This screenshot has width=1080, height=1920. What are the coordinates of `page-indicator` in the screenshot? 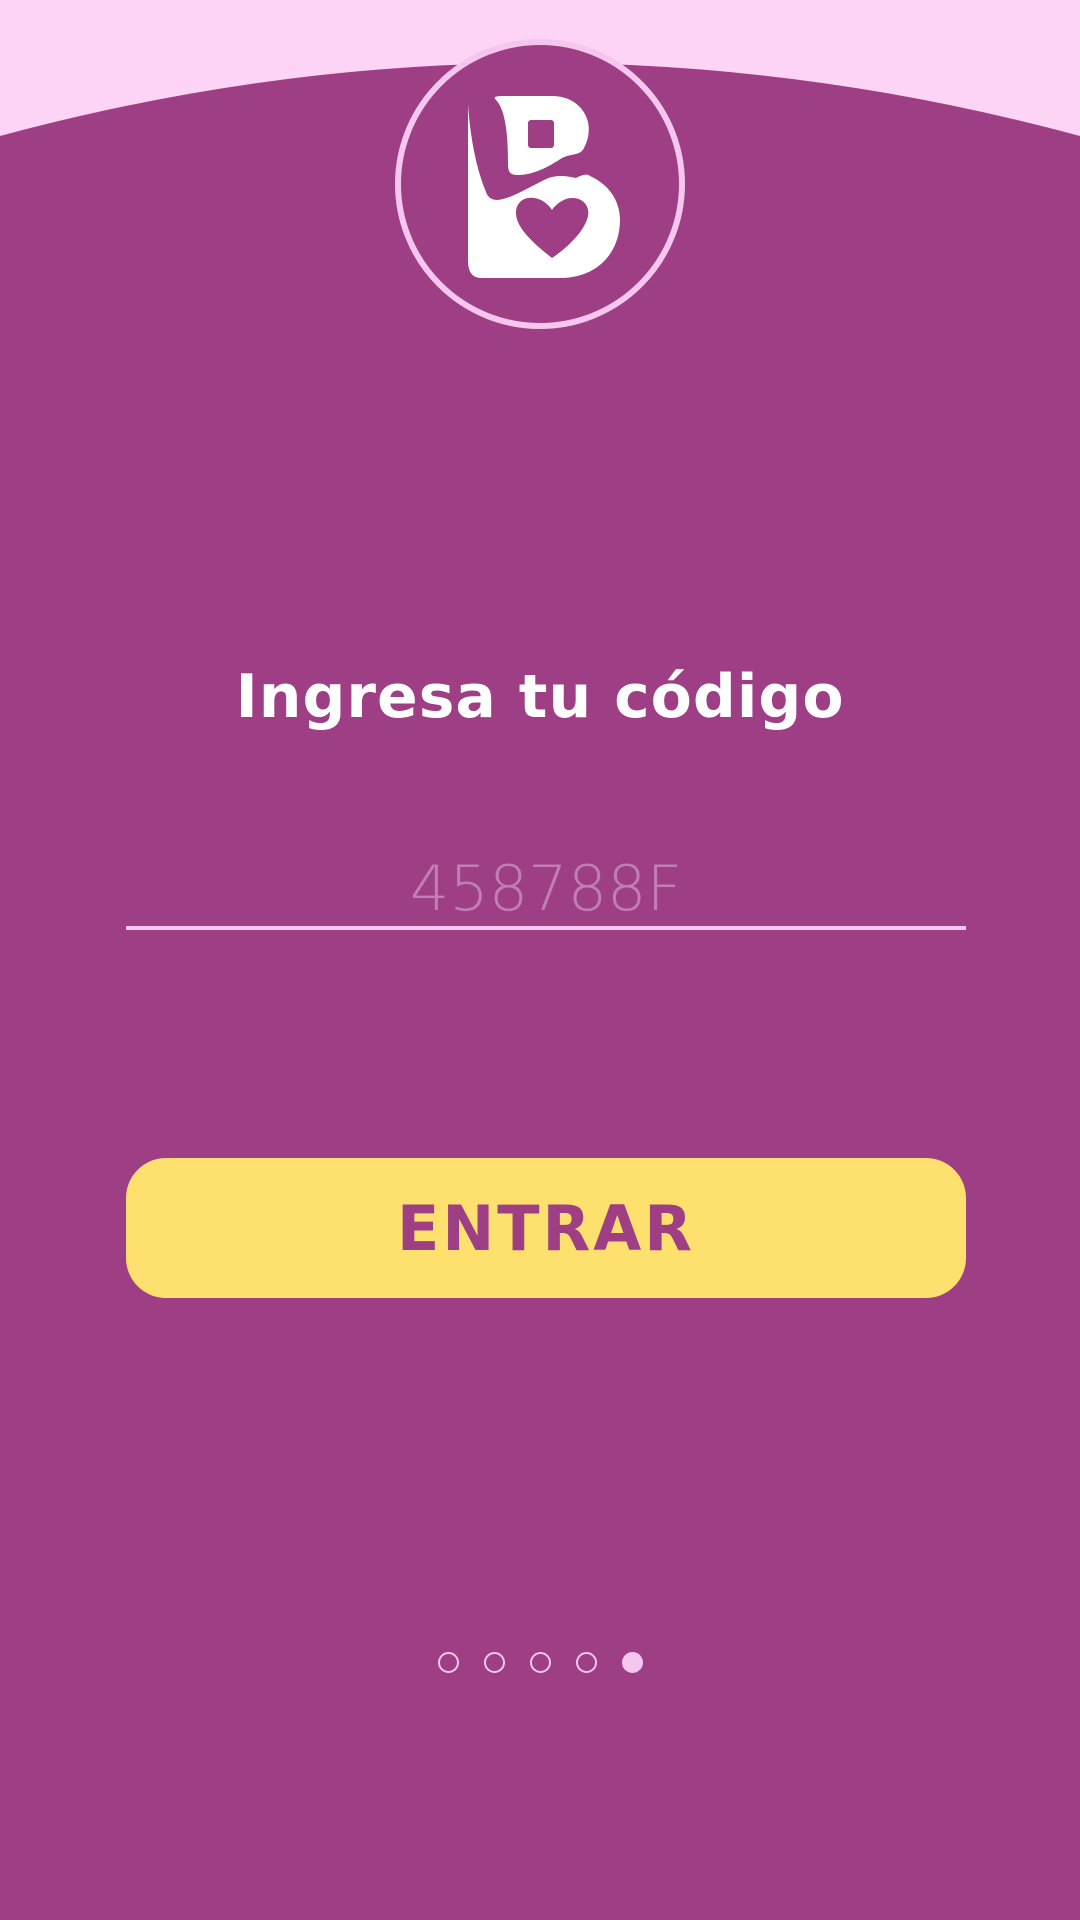 It's located at (540, 1662).